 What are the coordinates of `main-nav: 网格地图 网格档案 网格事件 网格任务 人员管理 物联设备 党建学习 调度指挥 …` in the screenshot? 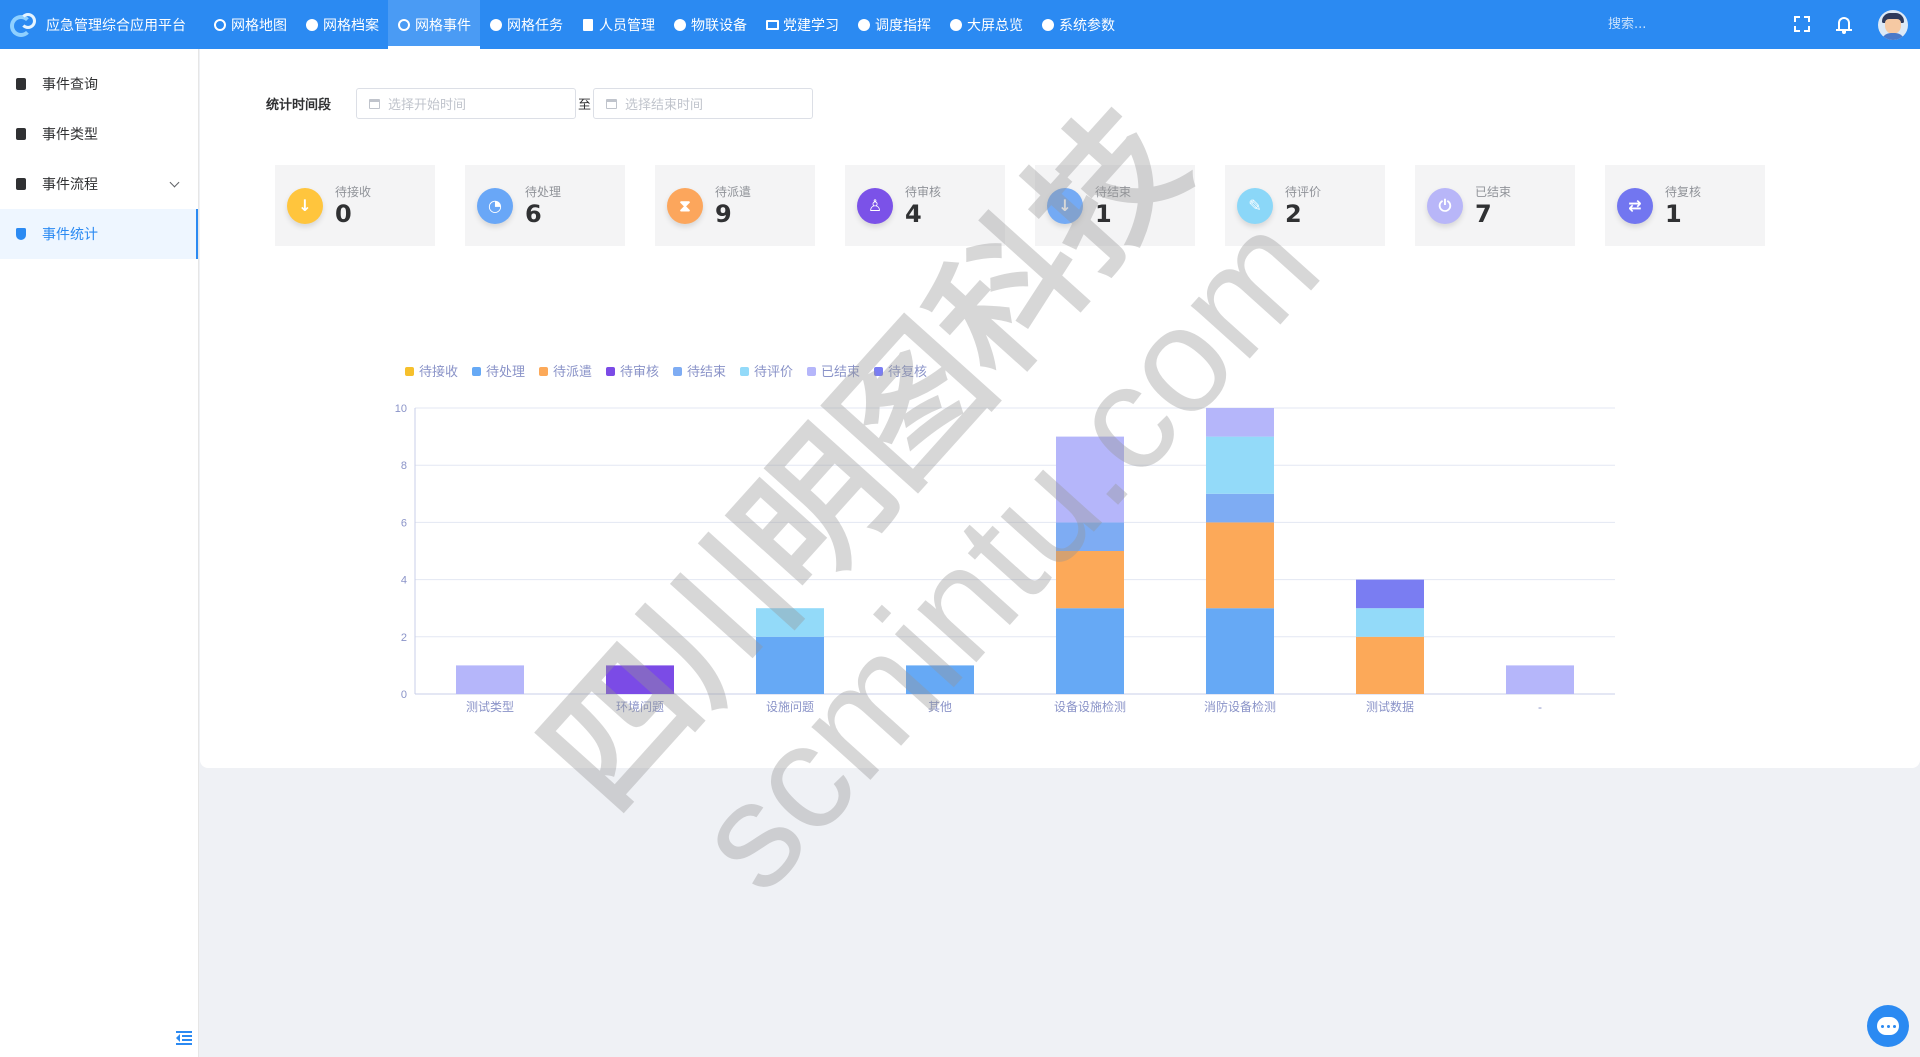 It's located at (664, 24).